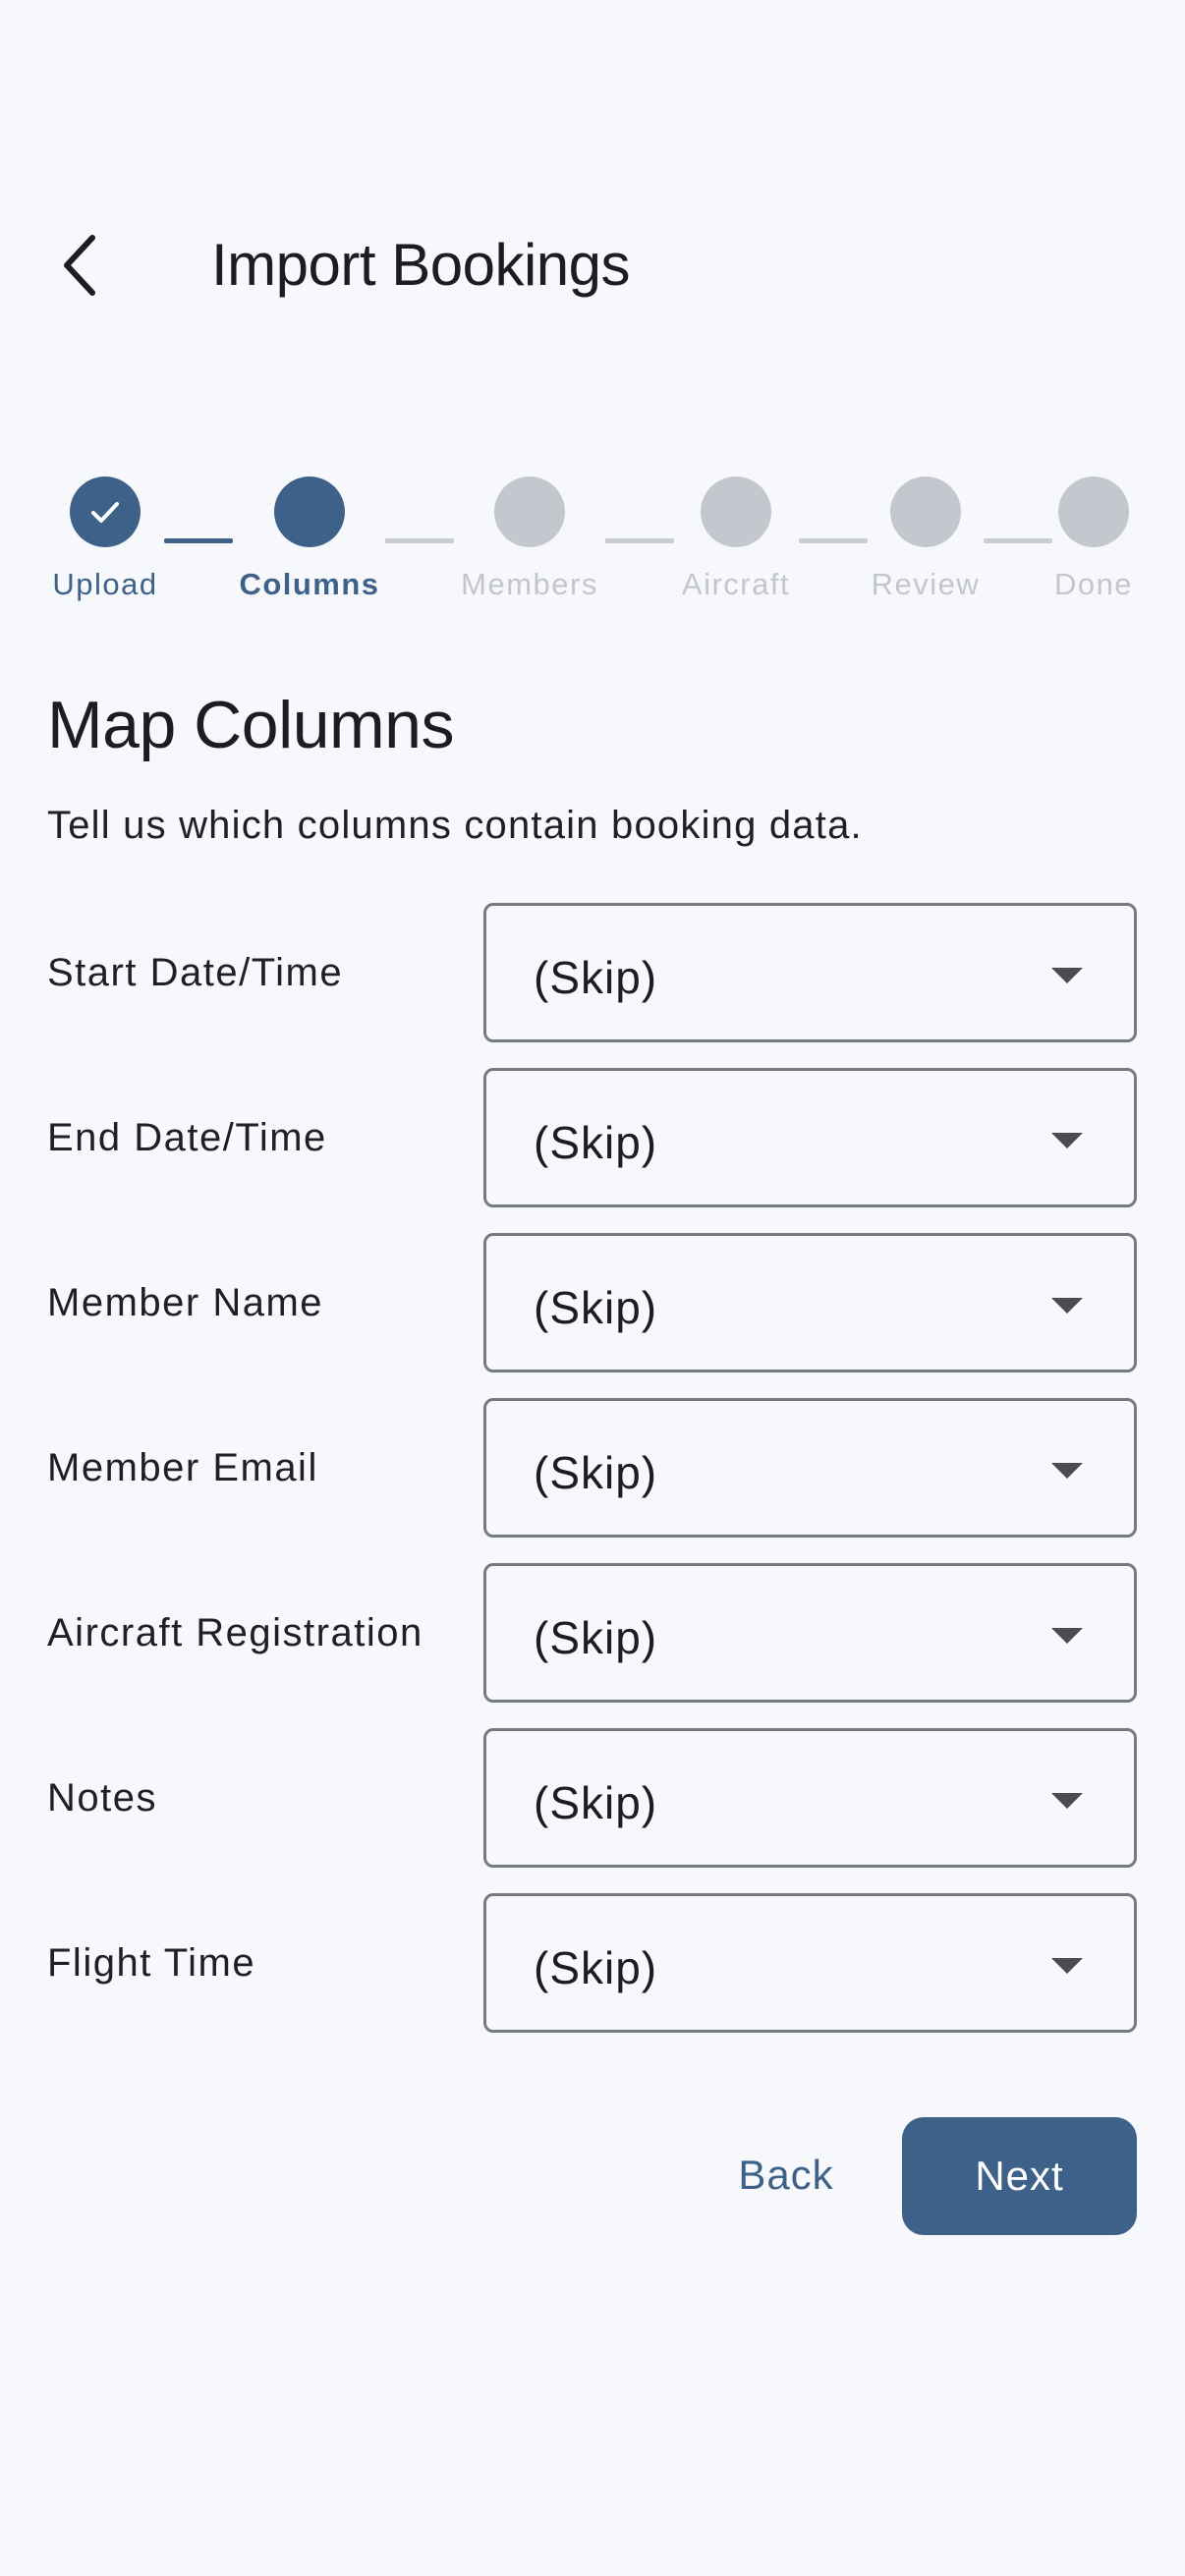  I want to click on step-upload-indicator, so click(106, 511).